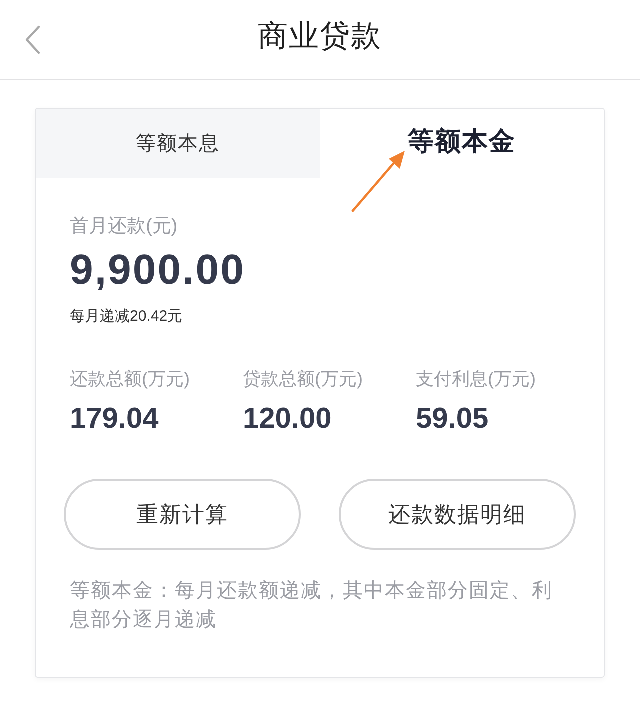 The height and width of the screenshot is (713, 640). Describe the element at coordinates (476, 379) in the screenshot. I see `stat-label: 支付利息(万元)` at that location.